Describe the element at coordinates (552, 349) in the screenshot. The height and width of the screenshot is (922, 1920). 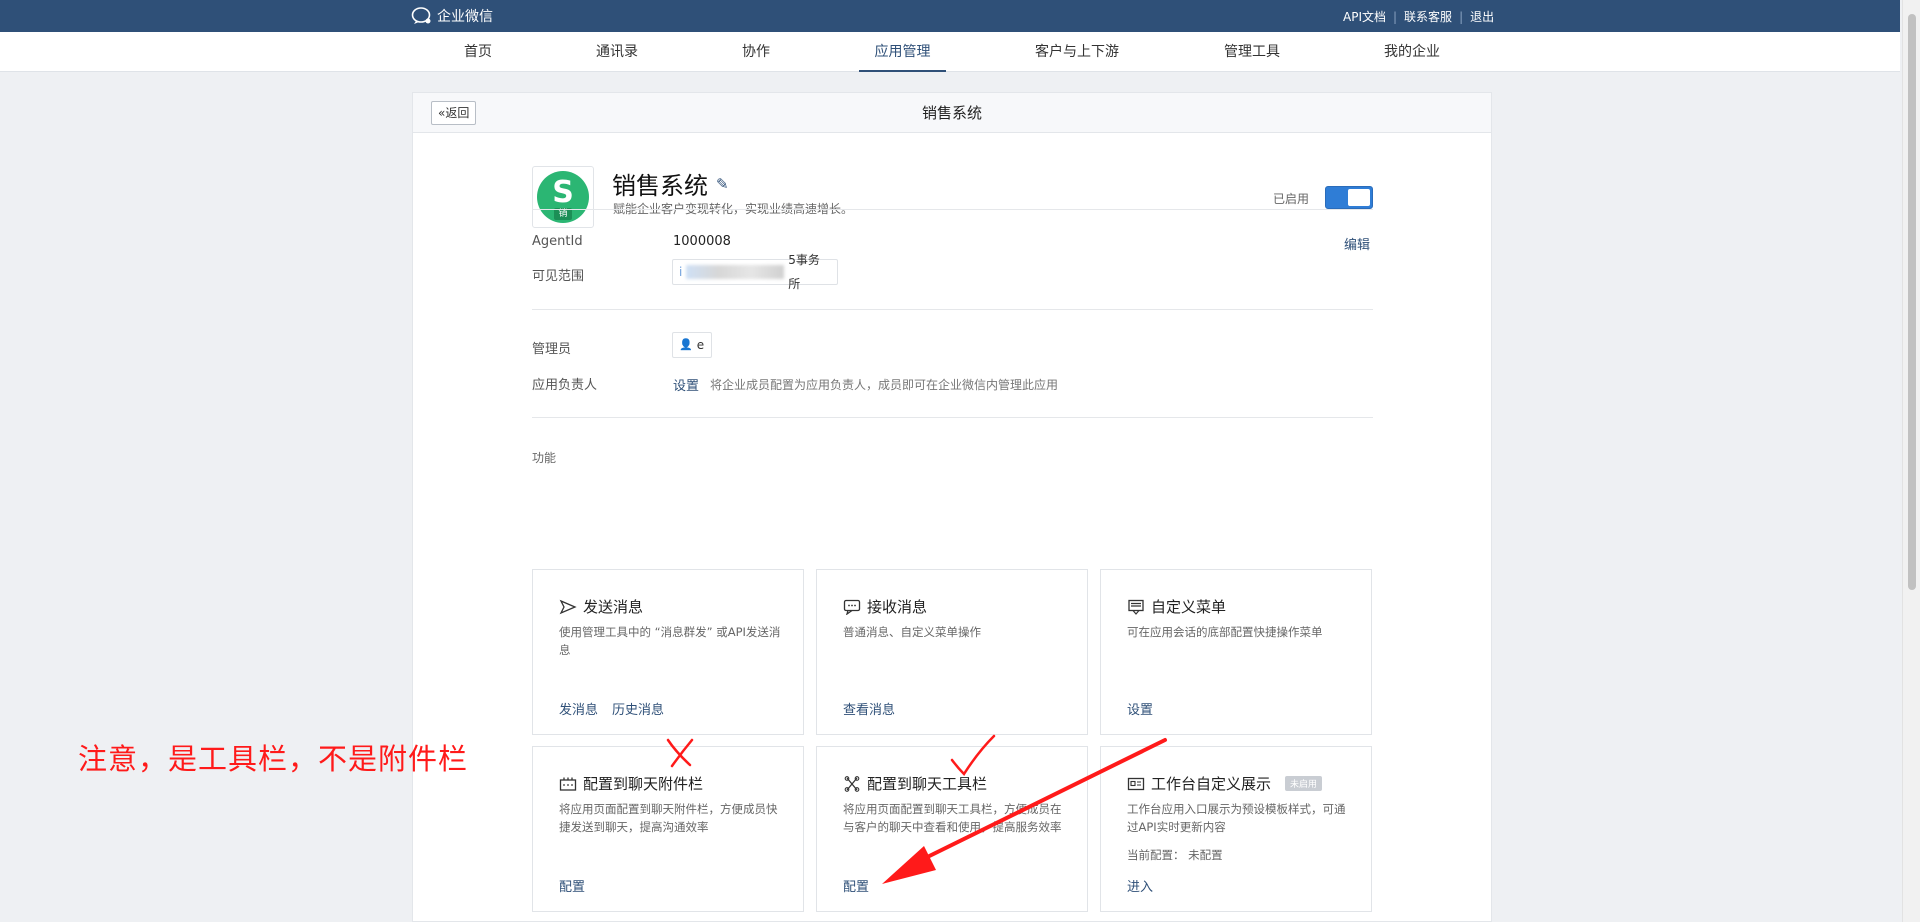
I see `admin-label: 管理员` at that location.